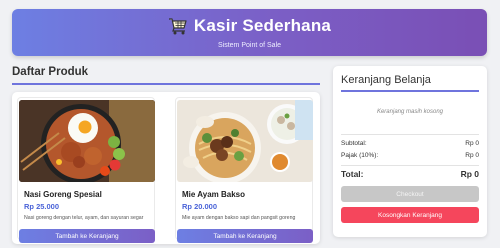  I want to click on cart-heading: Keranjang Belanja, so click(386, 80).